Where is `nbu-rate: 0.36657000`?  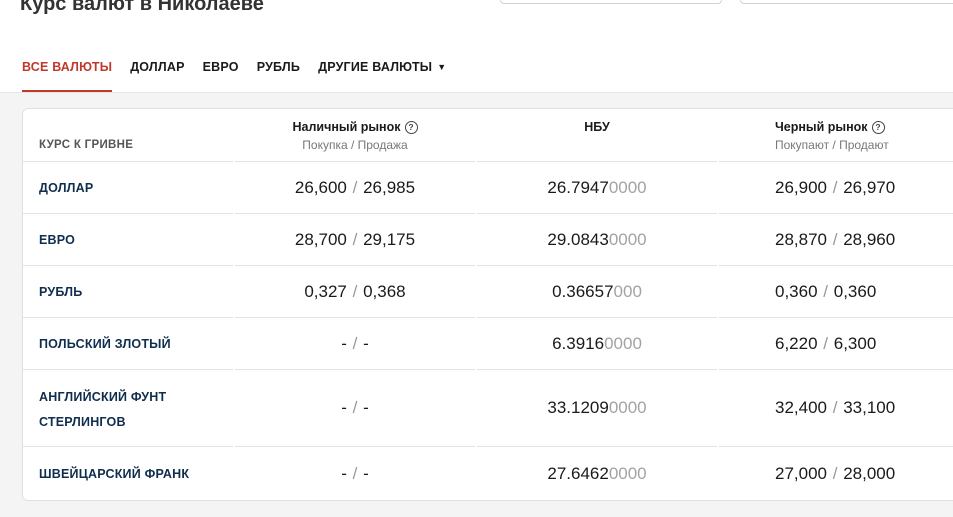 nbu-rate: 0.36657000 is located at coordinates (597, 291).